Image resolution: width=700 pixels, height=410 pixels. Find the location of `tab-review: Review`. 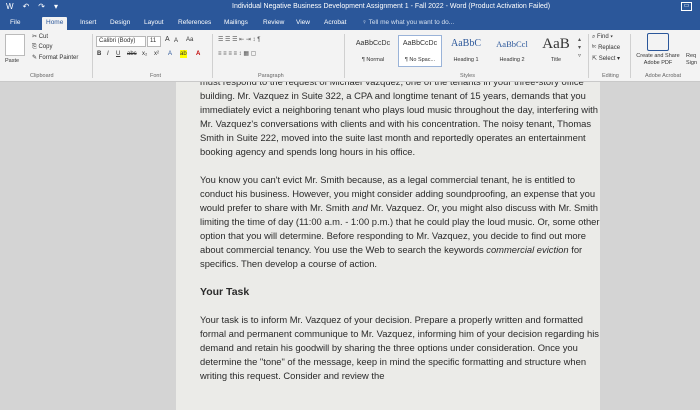

tab-review: Review is located at coordinates (273, 23).